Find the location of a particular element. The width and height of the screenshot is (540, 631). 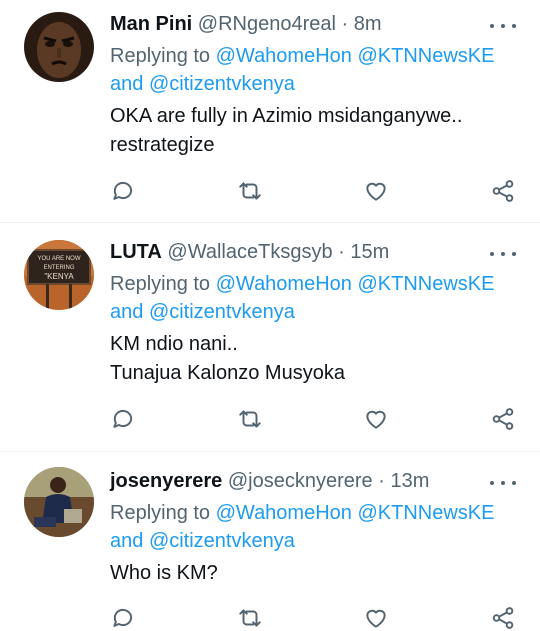

tweet-text: Who is KM? is located at coordinates (313, 573).